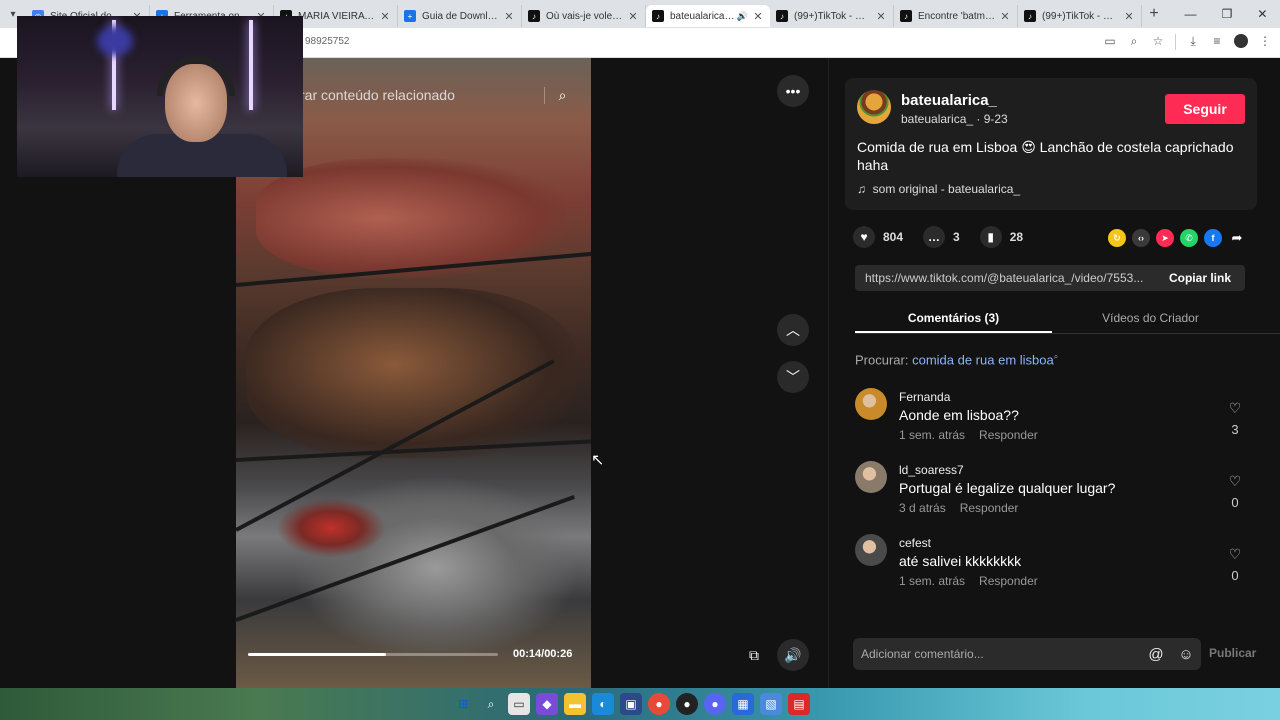 The image size is (1280, 720). Describe the element at coordinates (743, 704) in the screenshot. I see `app-icon: ▦` at that location.